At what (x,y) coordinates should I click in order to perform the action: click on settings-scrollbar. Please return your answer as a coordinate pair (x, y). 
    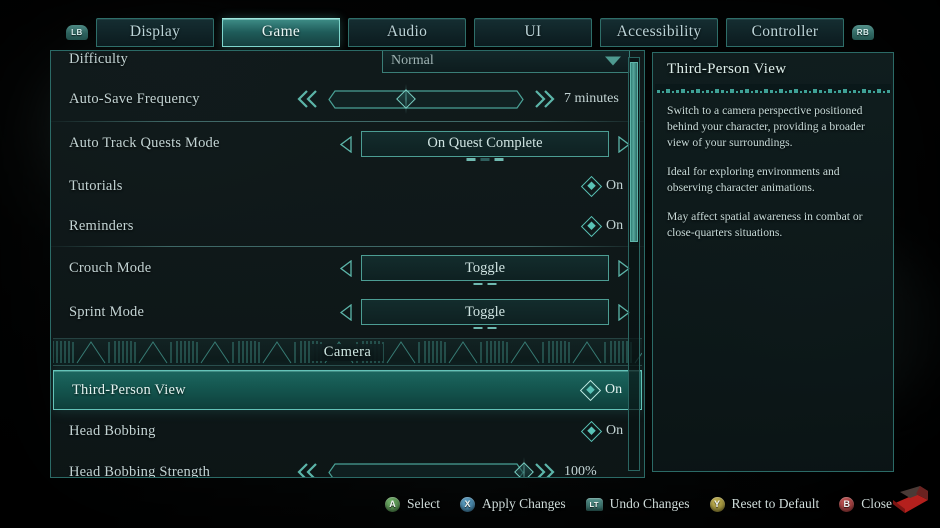
    Looking at the image, I should click on (634, 264).